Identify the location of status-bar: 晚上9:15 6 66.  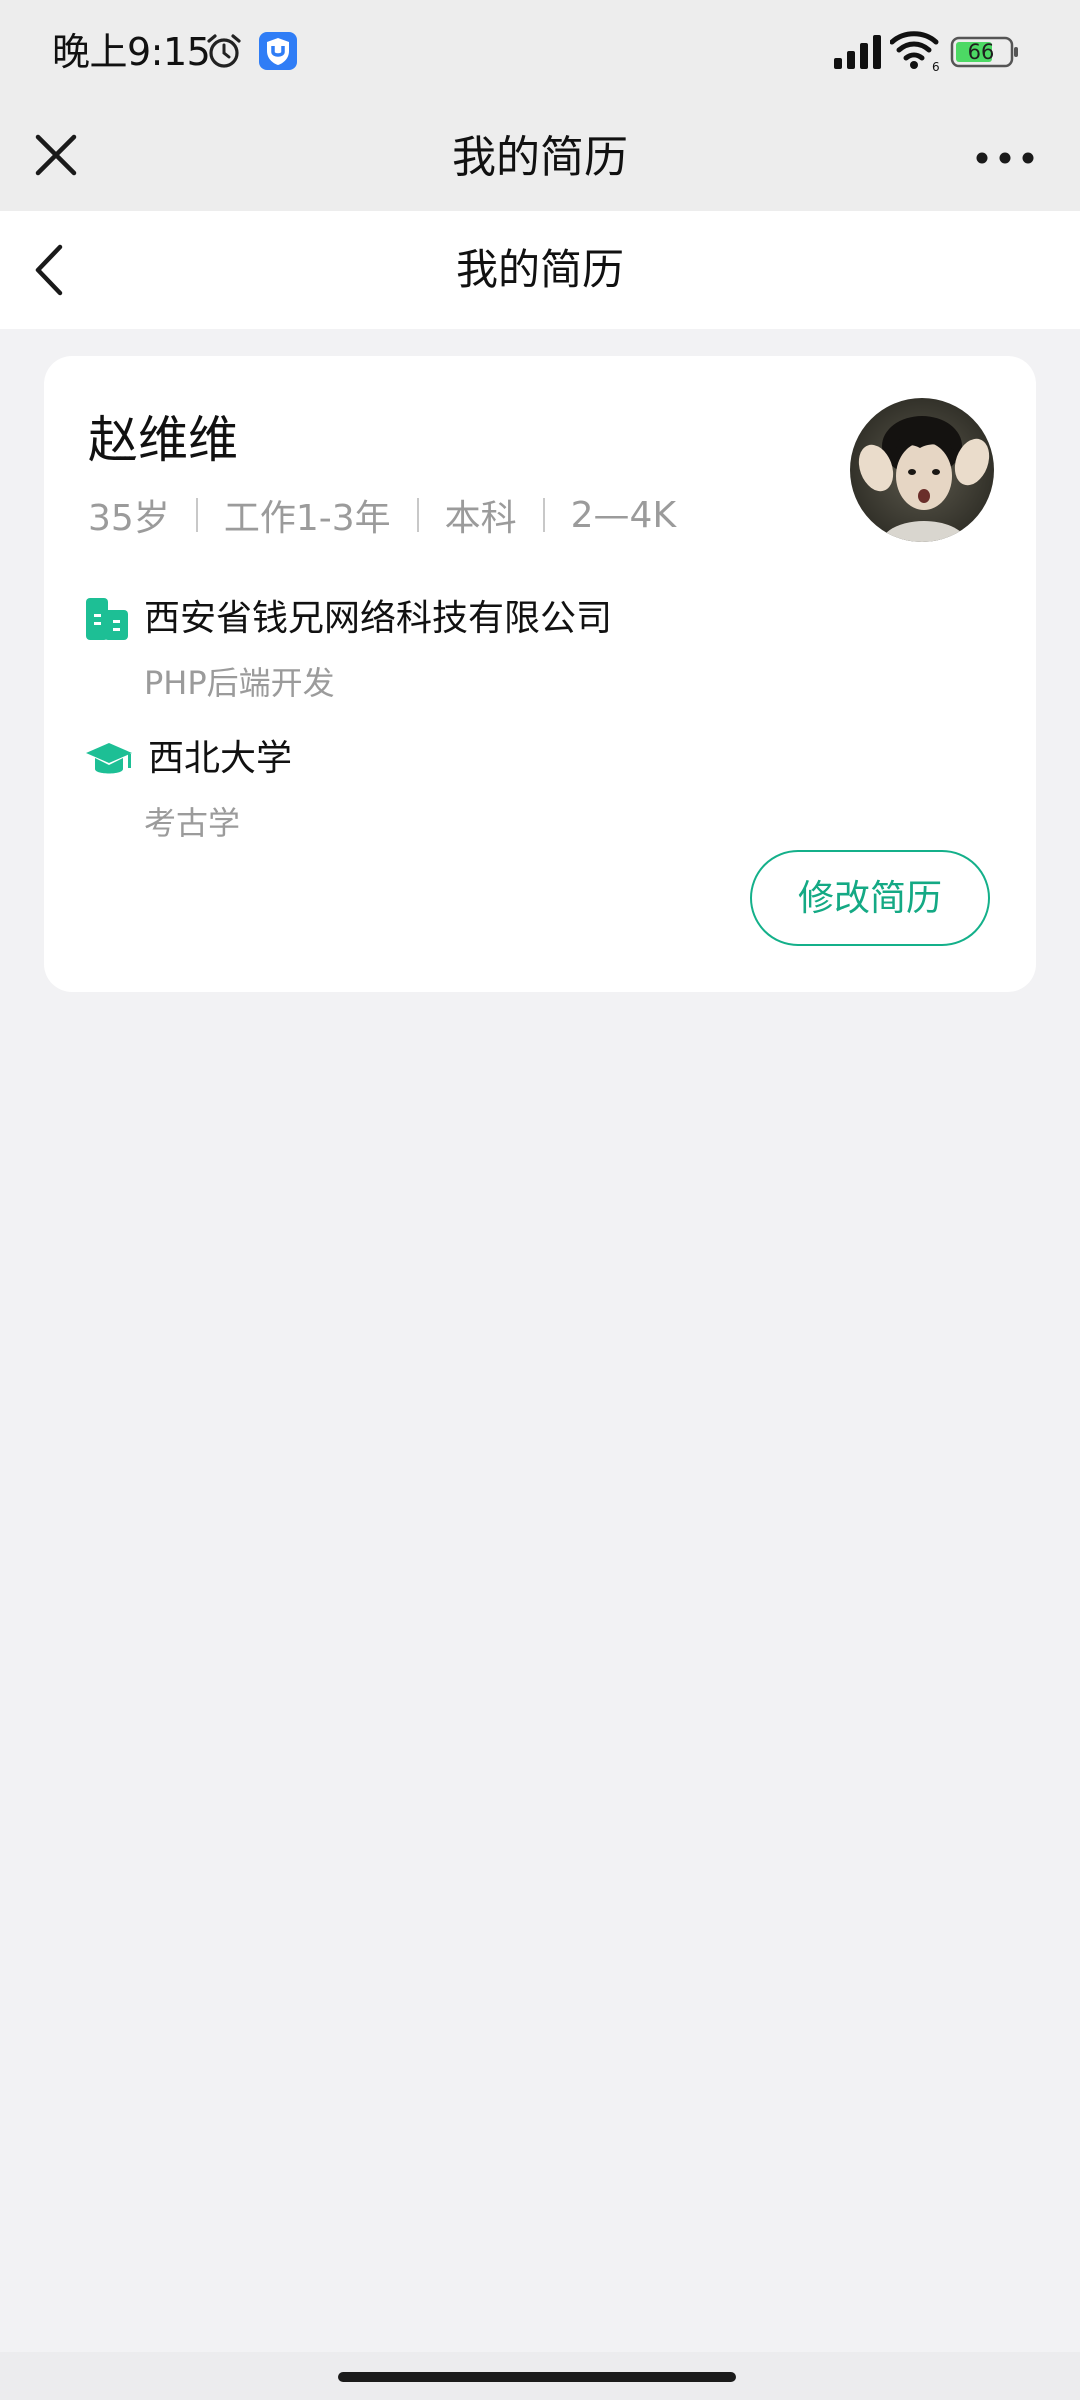
(540, 52).